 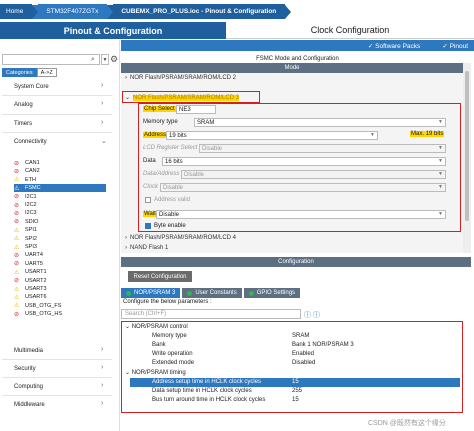 What do you see at coordinates (28, 351) in the screenshot?
I see `category-multimedia: Multimedia` at bounding box center [28, 351].